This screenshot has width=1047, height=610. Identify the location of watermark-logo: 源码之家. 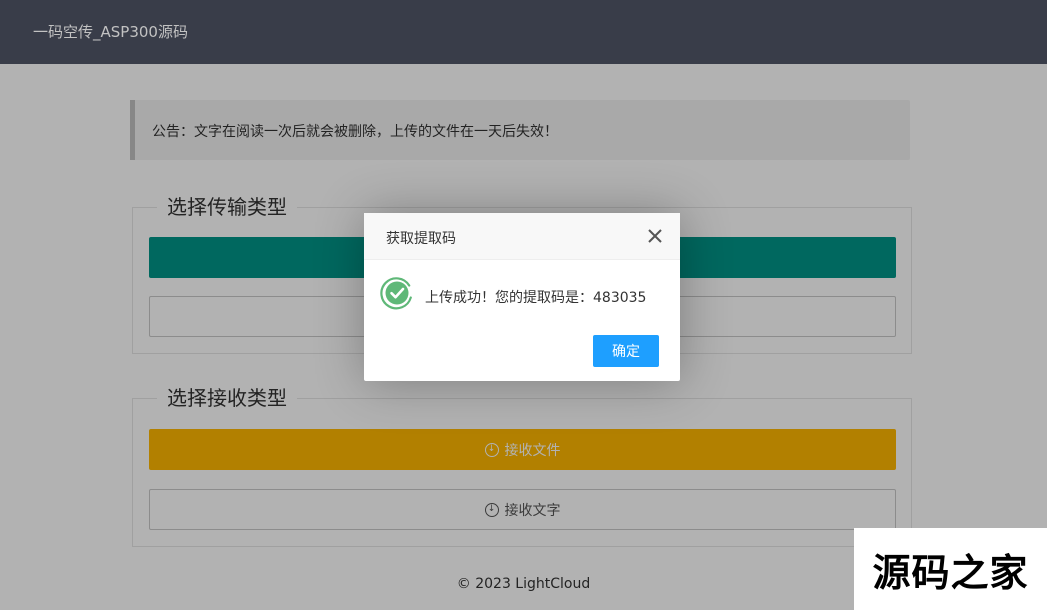
(950, 569).